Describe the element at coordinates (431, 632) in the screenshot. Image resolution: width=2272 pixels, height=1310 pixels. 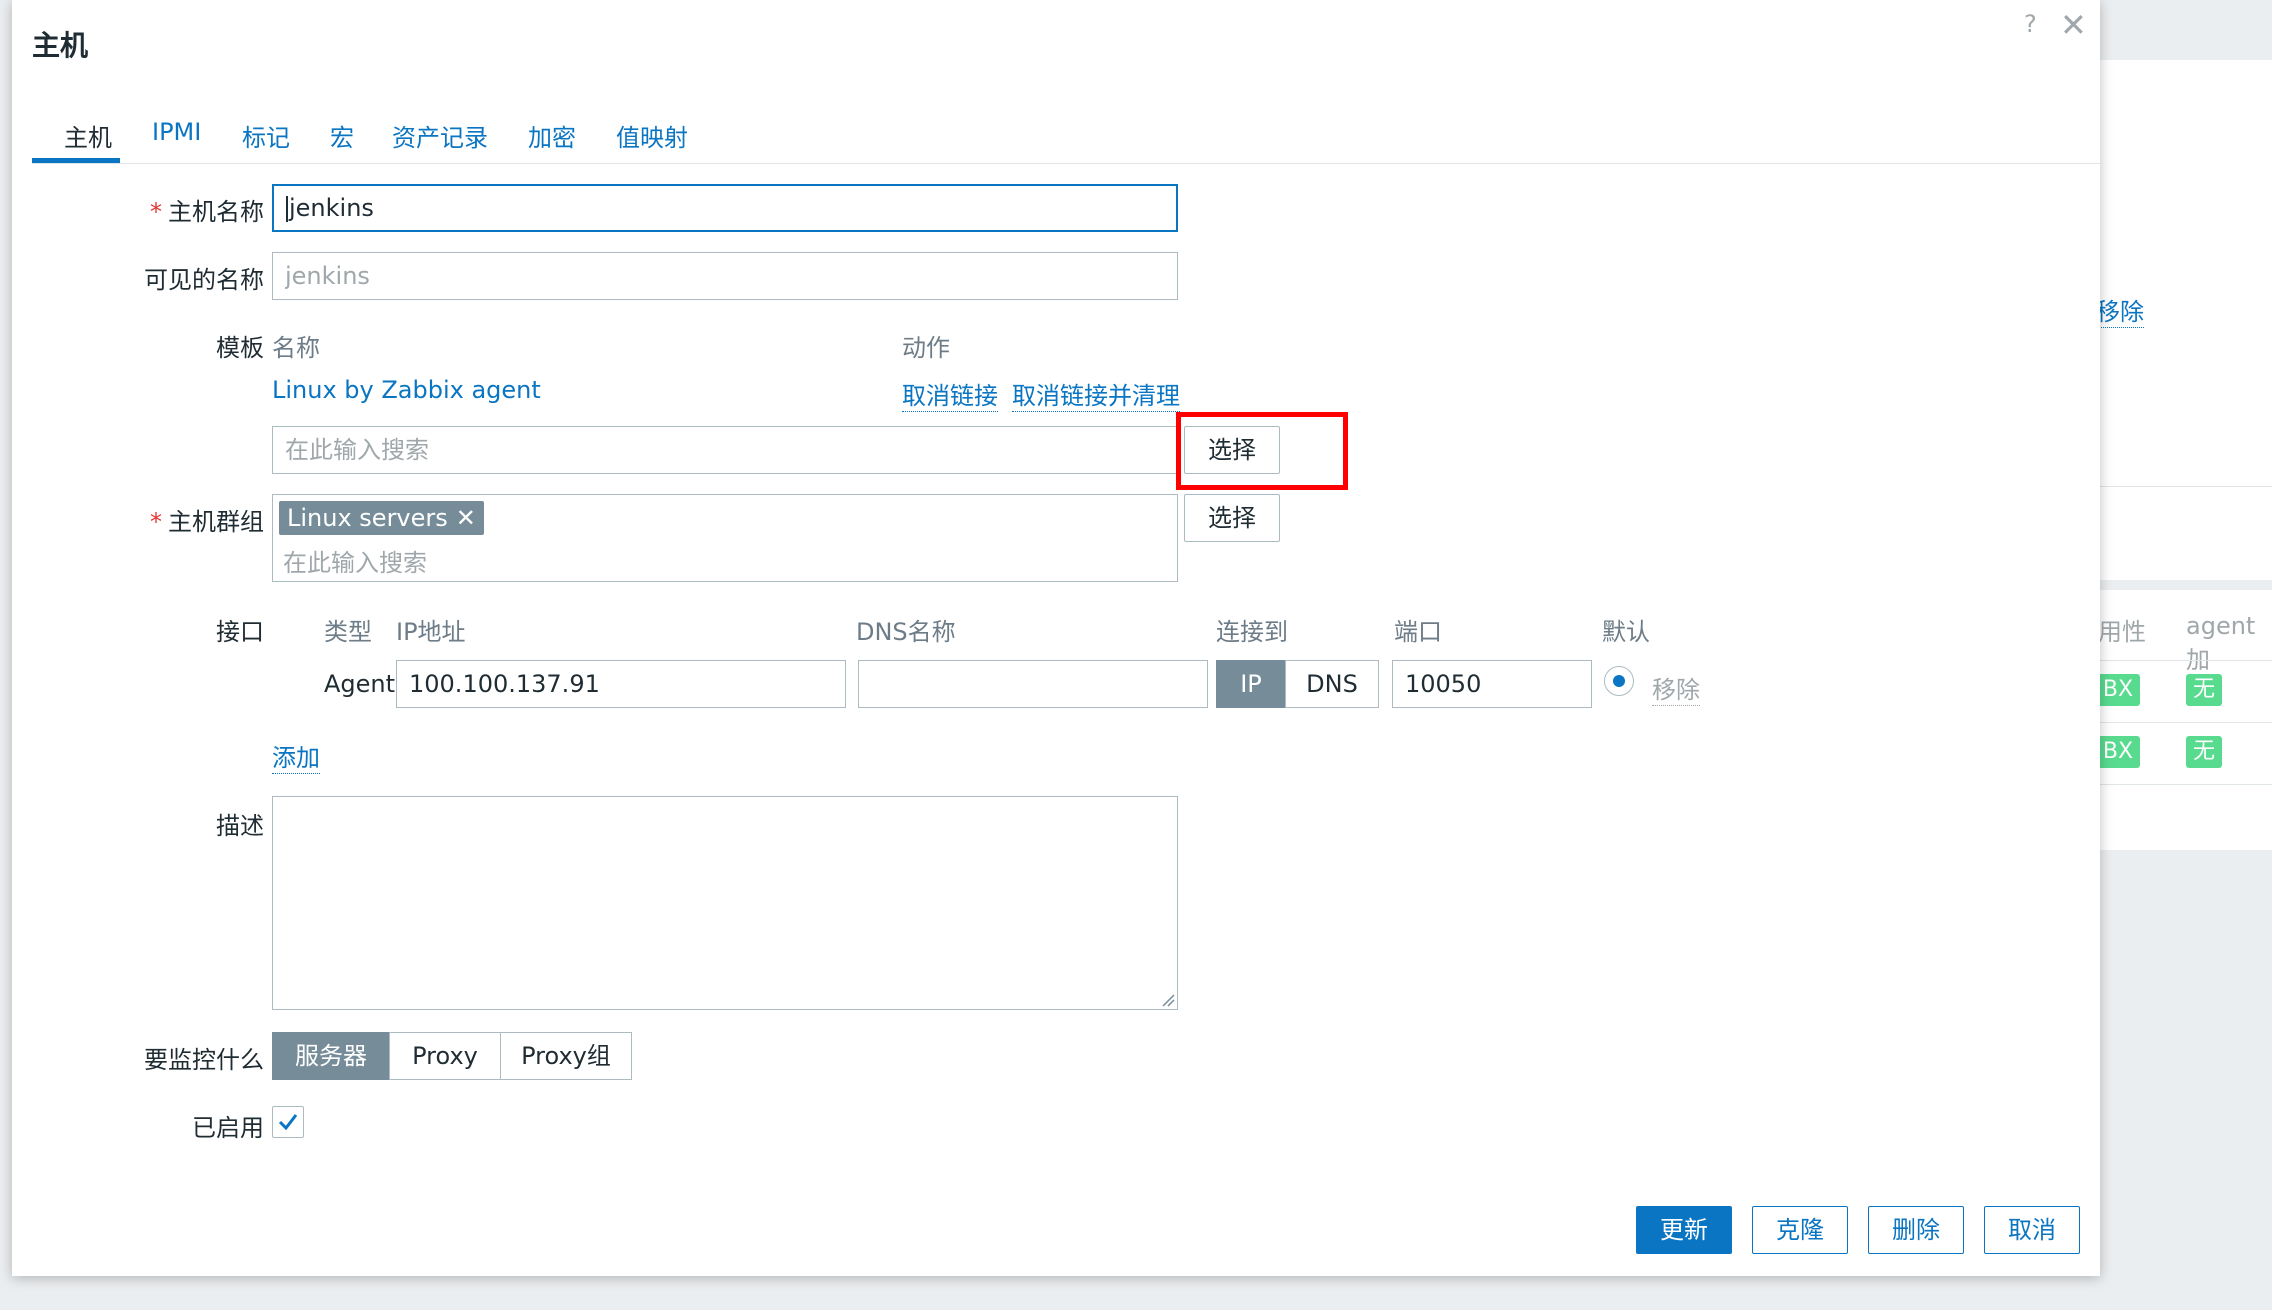
I see `interfaces-col-ip: IP地址` at that location.